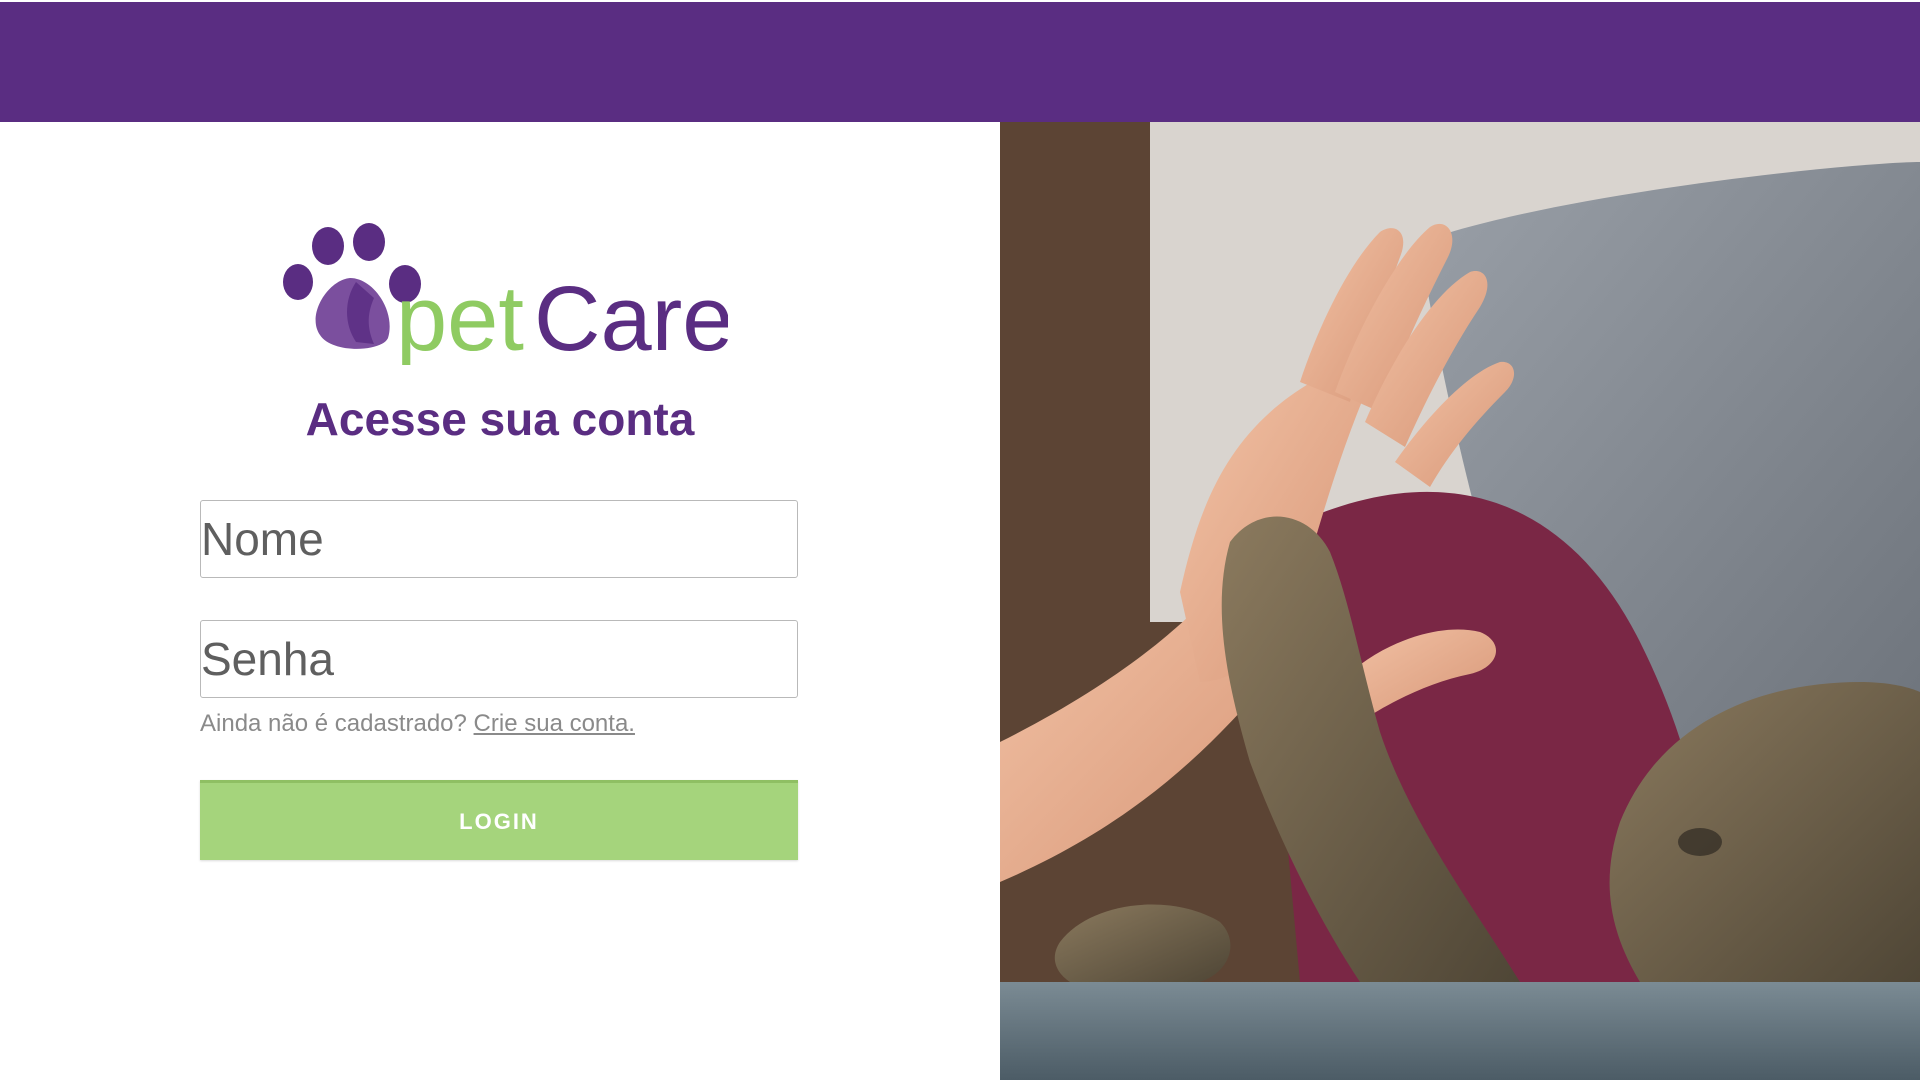 This screenshot has height=1080, width=1920. What do you see at coordinates (499, 820) in the screenshot?
I see `login-button: LOGIN` at bounding box center [499, 820].